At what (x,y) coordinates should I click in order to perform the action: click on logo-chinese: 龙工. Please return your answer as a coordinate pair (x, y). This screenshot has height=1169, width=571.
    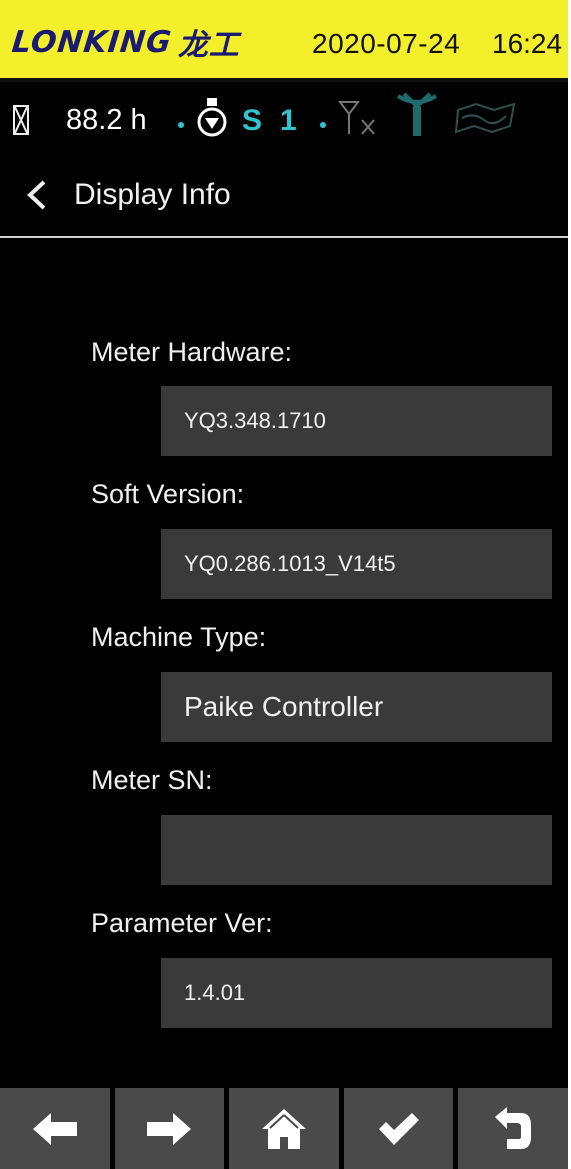
    Looking at the image, I should click on (208, 45).